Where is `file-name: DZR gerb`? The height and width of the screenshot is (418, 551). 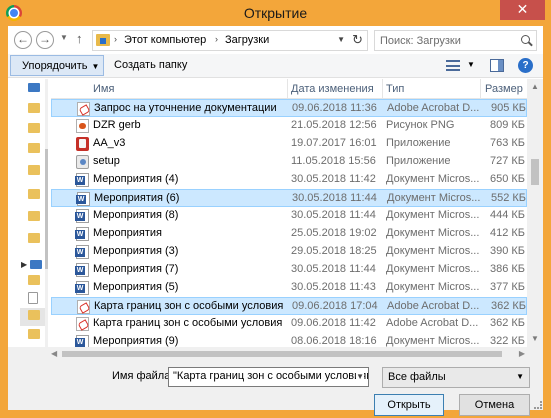 file-name: DZR gerb is located at coordinates (117, 125).